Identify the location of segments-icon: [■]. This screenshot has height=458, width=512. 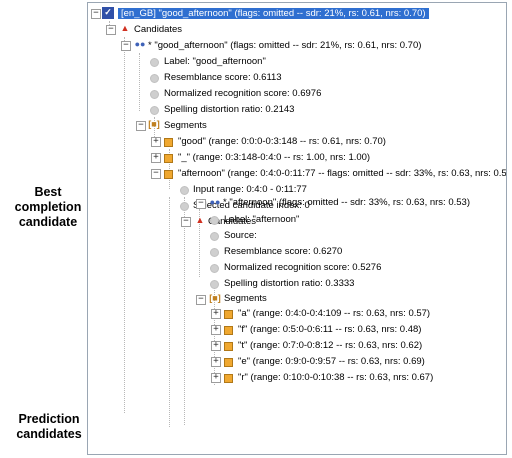
(215, 298).